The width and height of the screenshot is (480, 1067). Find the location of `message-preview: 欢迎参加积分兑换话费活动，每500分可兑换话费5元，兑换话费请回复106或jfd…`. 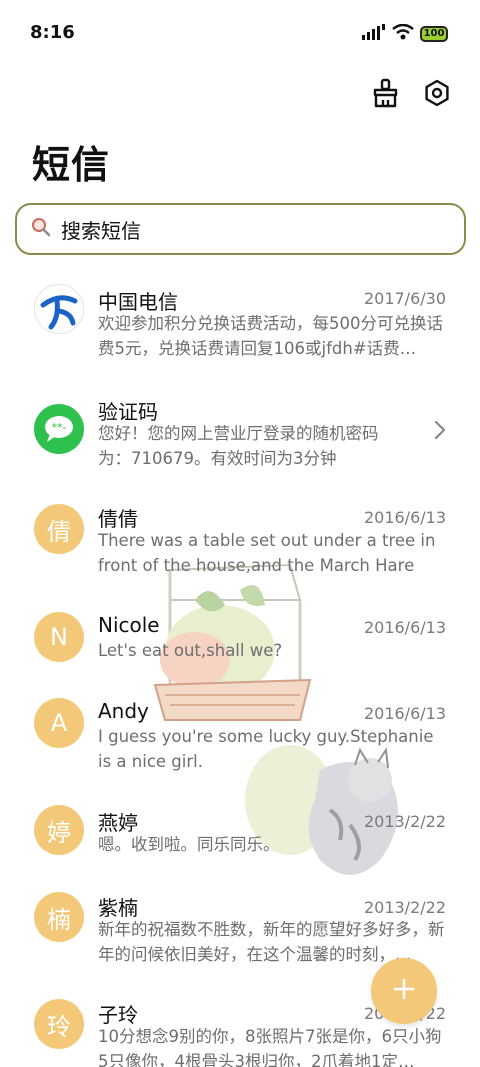

message-preview: 欢迎参加积分兑换话费活动，每500分可兑换话费5元，兑换话费请回复106或jfd… is located at coordinates (270, 336).